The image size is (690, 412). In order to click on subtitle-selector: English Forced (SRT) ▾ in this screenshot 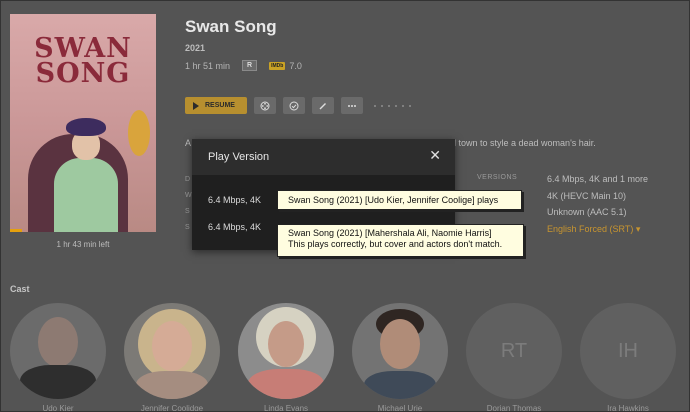, I will do `click(597, 229)`.